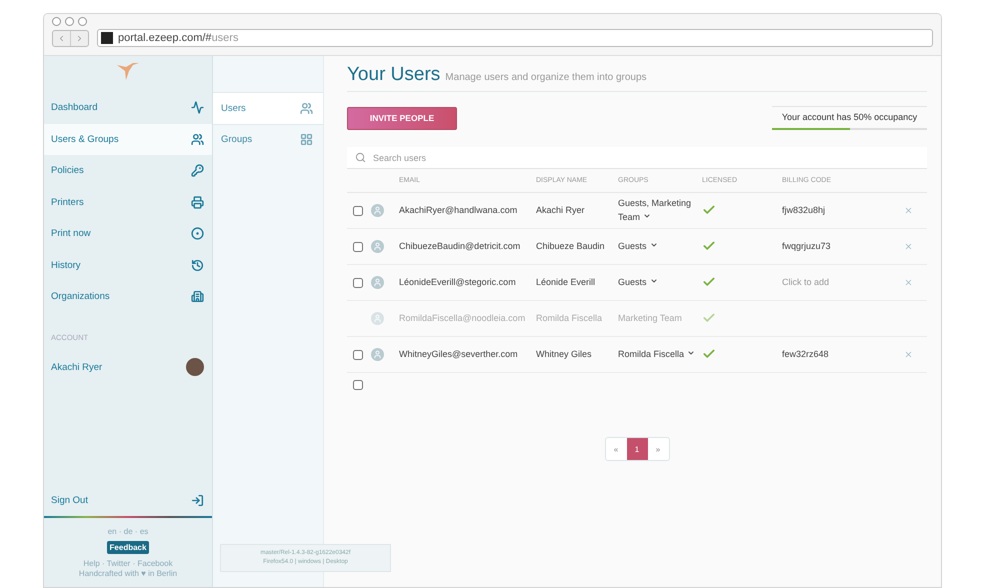 The width and height of the screenshot is (987, 588). I want to click on avatar-circle, so click(195, 367).